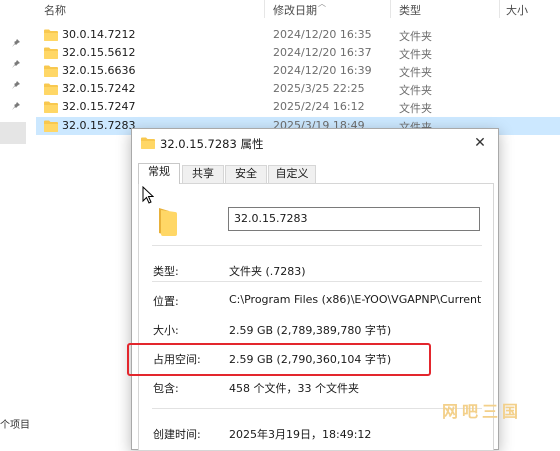  Describe the element at coordinates (300, 434) in the screenshot. I see `created-value: 2025年3月19日，18:49:12` at that location.